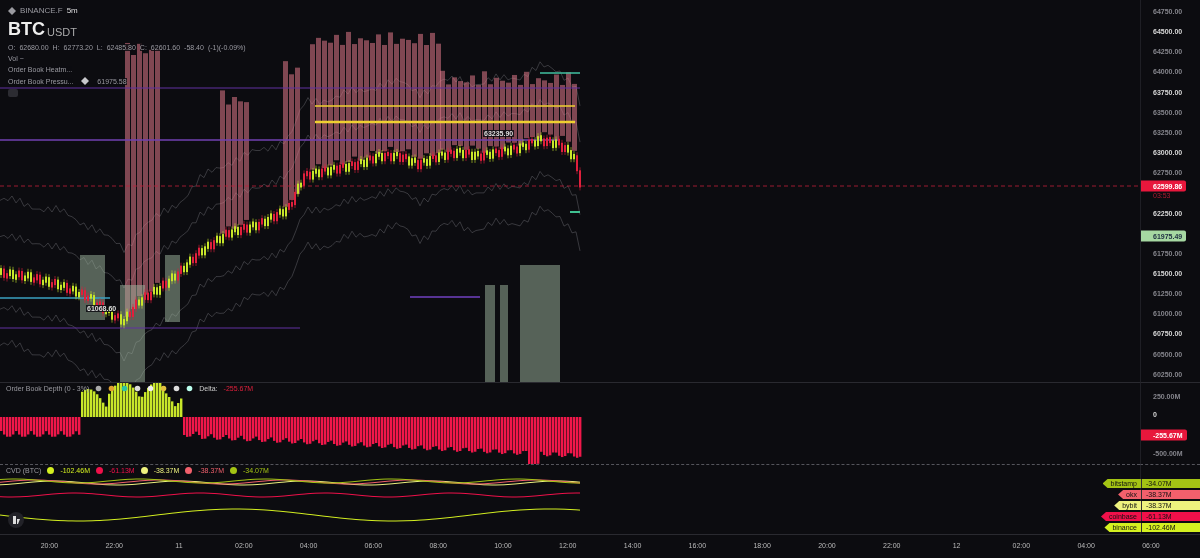 Image resolution: width=1200 pixels, height=558 pixels. I want to click on exchange-label: BINANCE.F, so click(41, 10).